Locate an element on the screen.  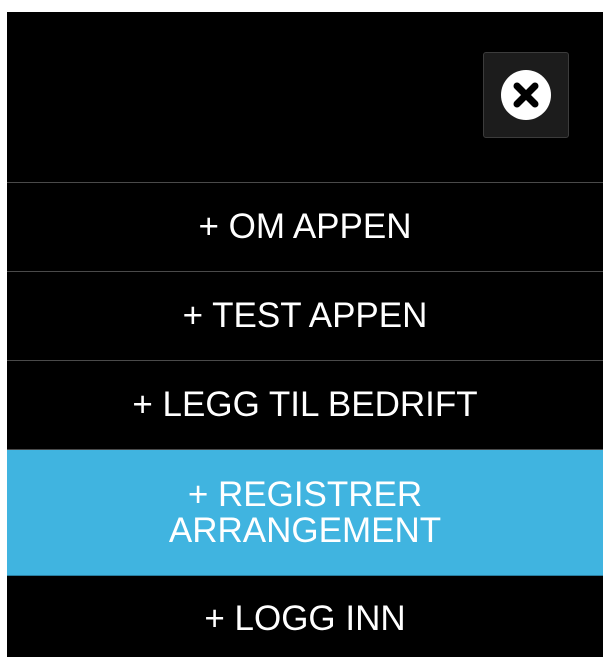
menu-item-label: + TEST APPEN is located at coordinates (305, 315).